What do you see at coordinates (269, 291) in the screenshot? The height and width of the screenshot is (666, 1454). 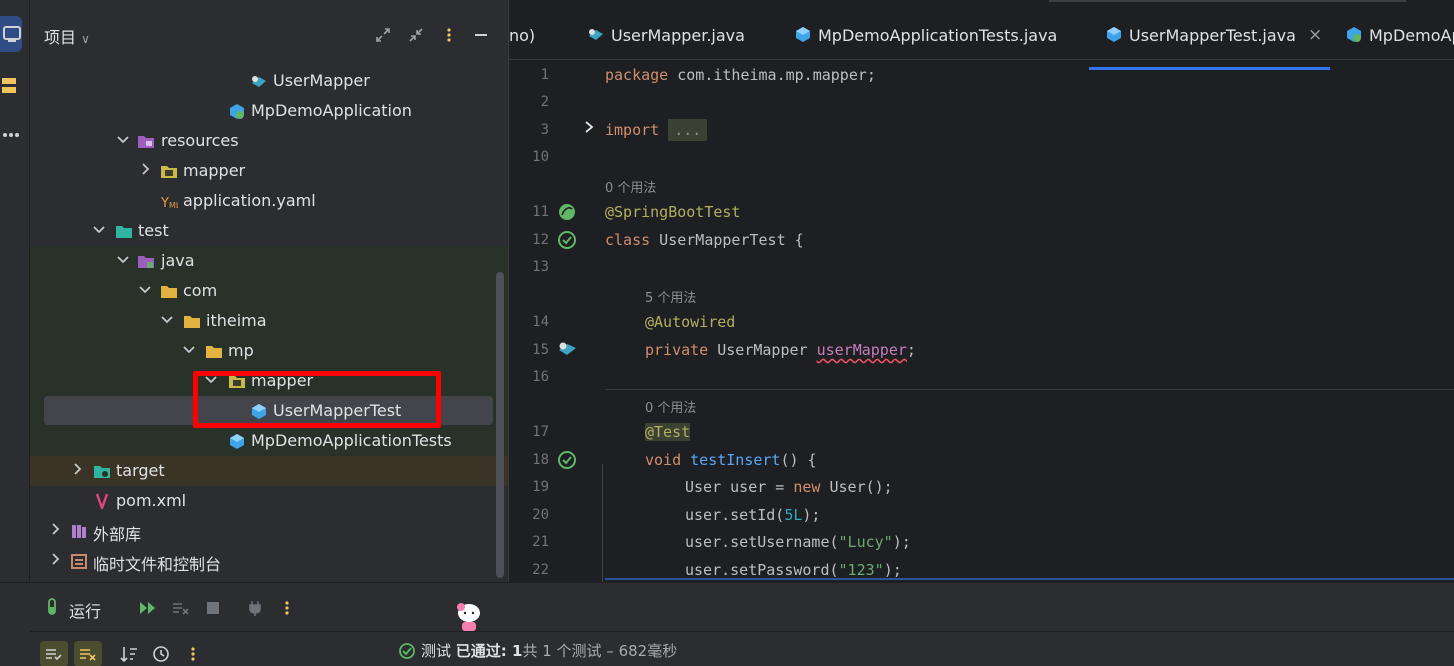 I see `tree-item: com` at bounding box center [269, 291].